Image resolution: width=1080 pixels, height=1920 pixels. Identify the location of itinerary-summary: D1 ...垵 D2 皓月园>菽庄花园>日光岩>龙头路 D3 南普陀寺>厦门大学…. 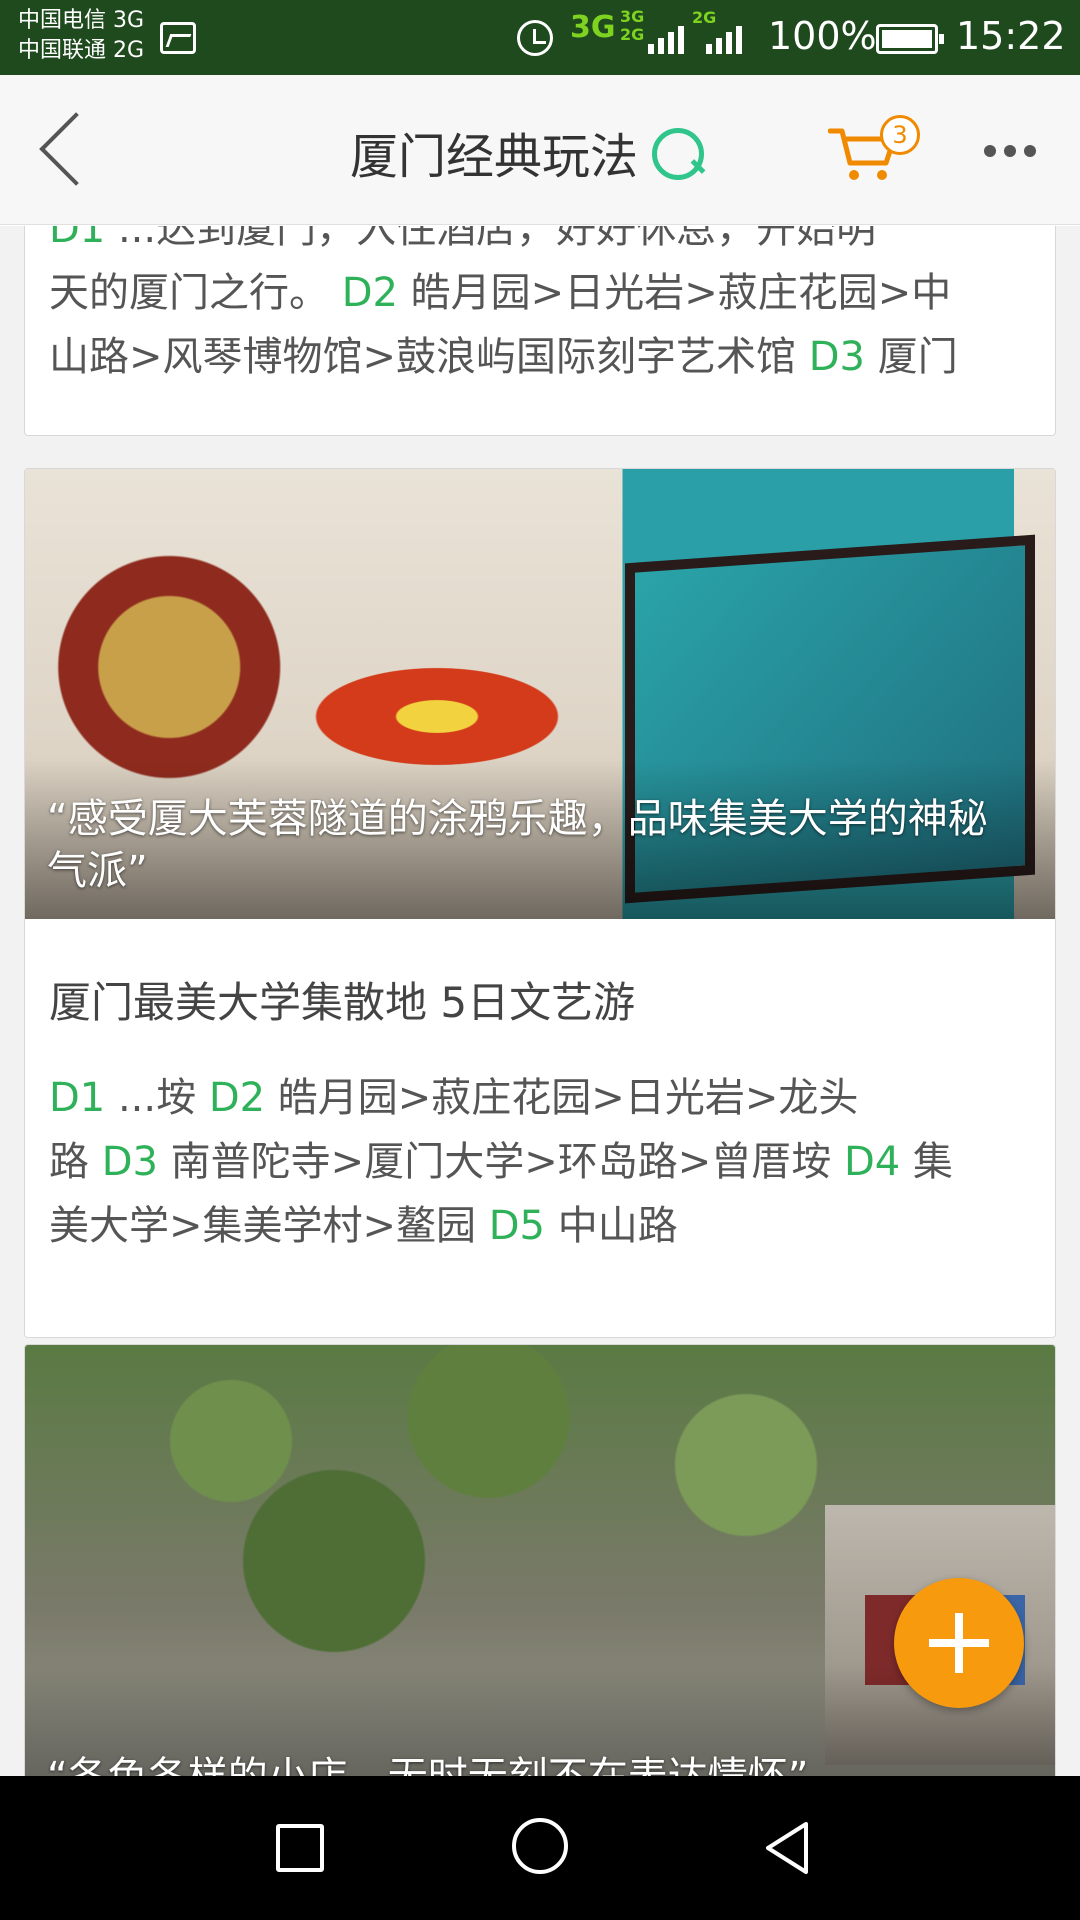
(540, 1144).